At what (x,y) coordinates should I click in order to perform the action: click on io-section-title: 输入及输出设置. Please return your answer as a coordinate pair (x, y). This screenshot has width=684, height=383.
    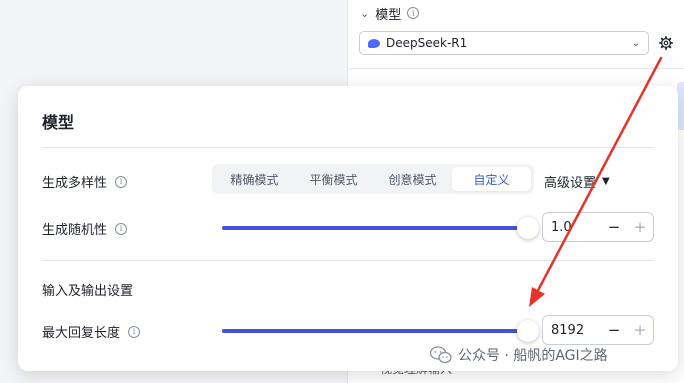
    Looking at the image, I should click on (87, 289).